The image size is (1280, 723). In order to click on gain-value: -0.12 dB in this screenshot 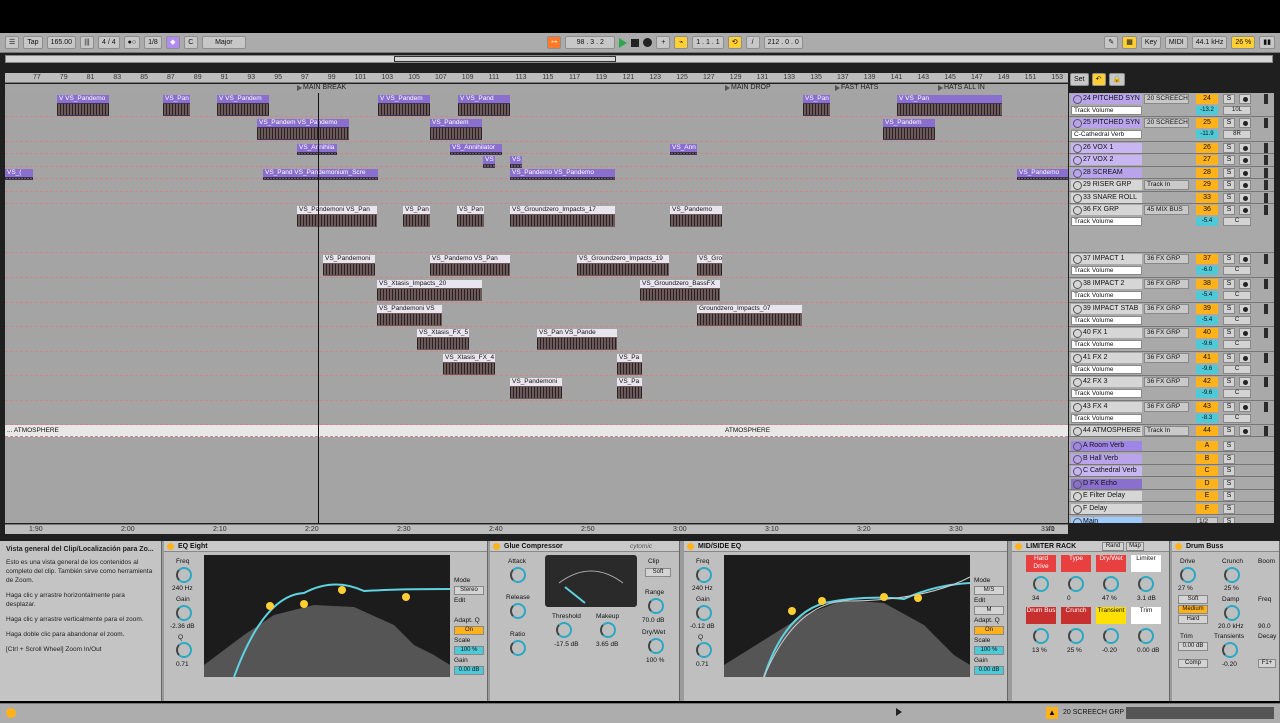, I will do `click(702, 626)`.